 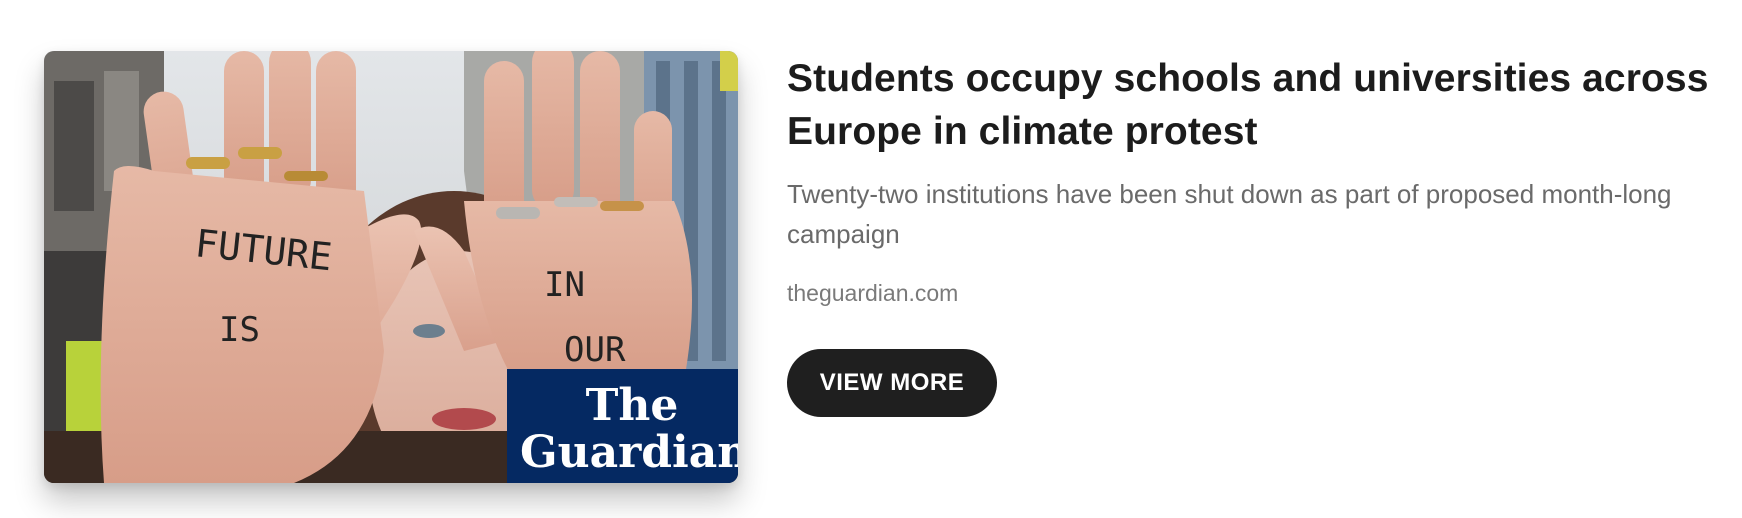 I want to click on hand-writing-our: OUR, so click(x=595, y=350).